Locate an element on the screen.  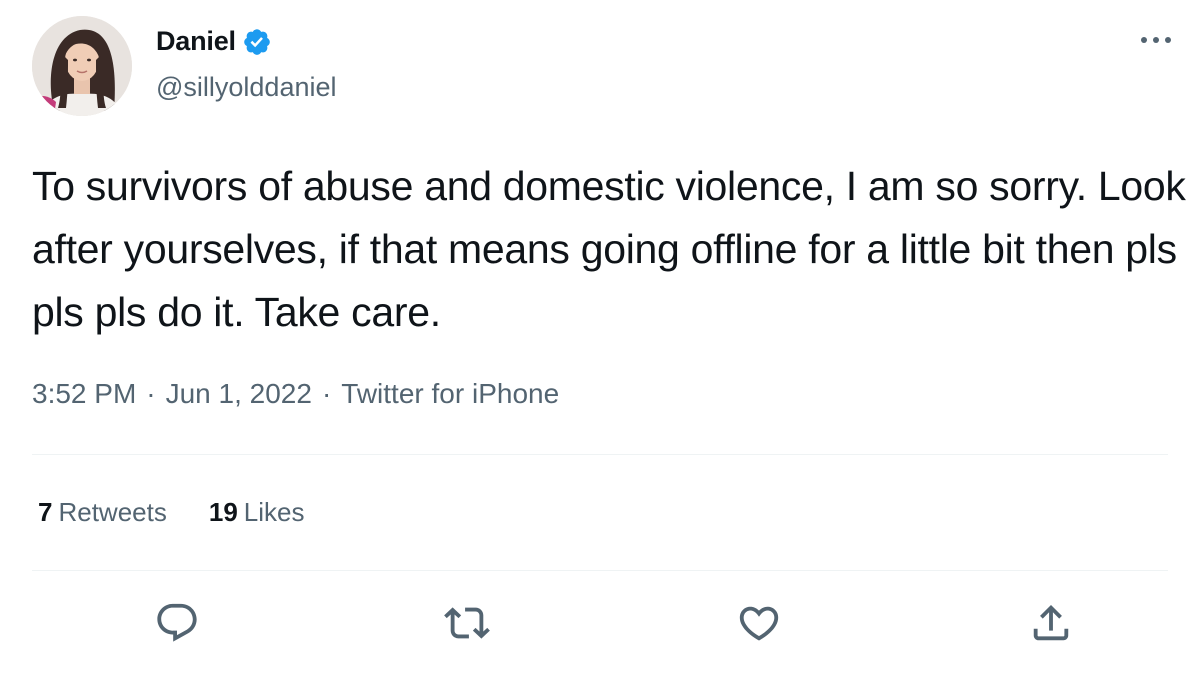
likes-stat: 19 Likes is located at coordinates (257, 512).